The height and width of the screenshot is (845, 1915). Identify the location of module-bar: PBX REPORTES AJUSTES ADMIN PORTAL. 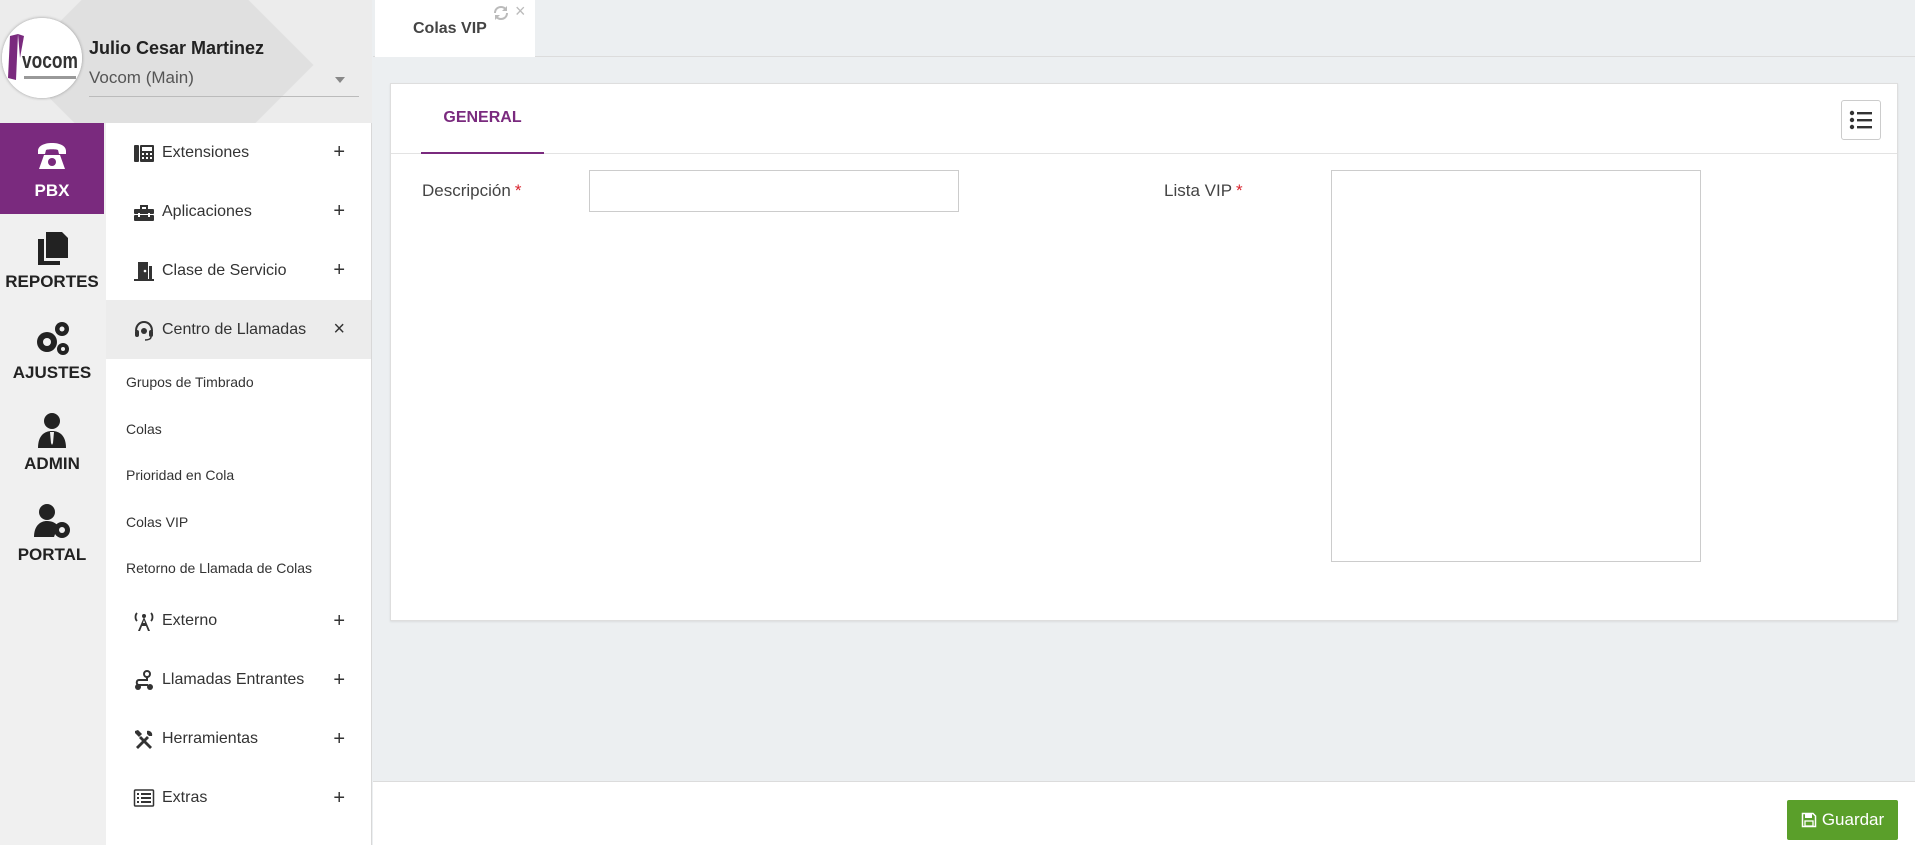
(52, 350).